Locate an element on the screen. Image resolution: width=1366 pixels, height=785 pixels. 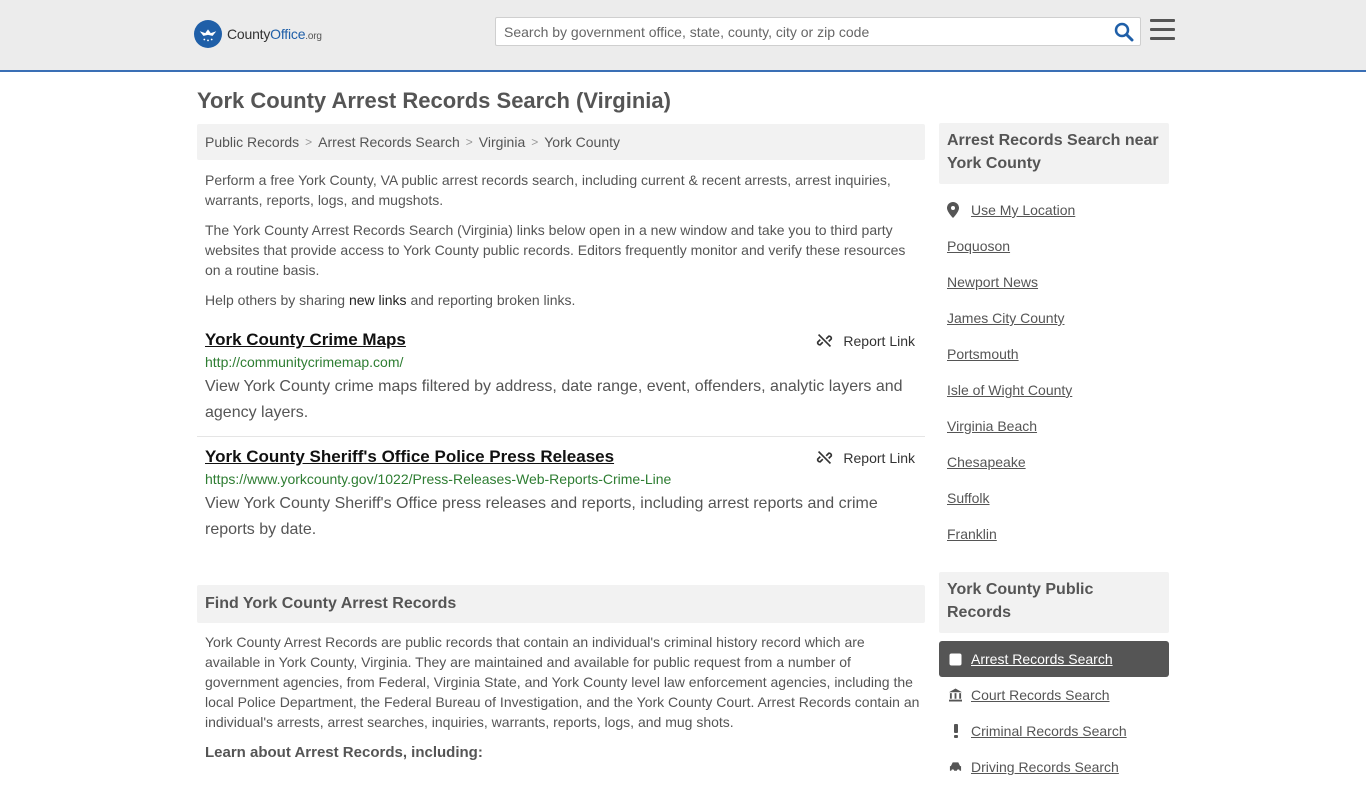
nearby-link: James City County is located at coordinates (1005, 318).